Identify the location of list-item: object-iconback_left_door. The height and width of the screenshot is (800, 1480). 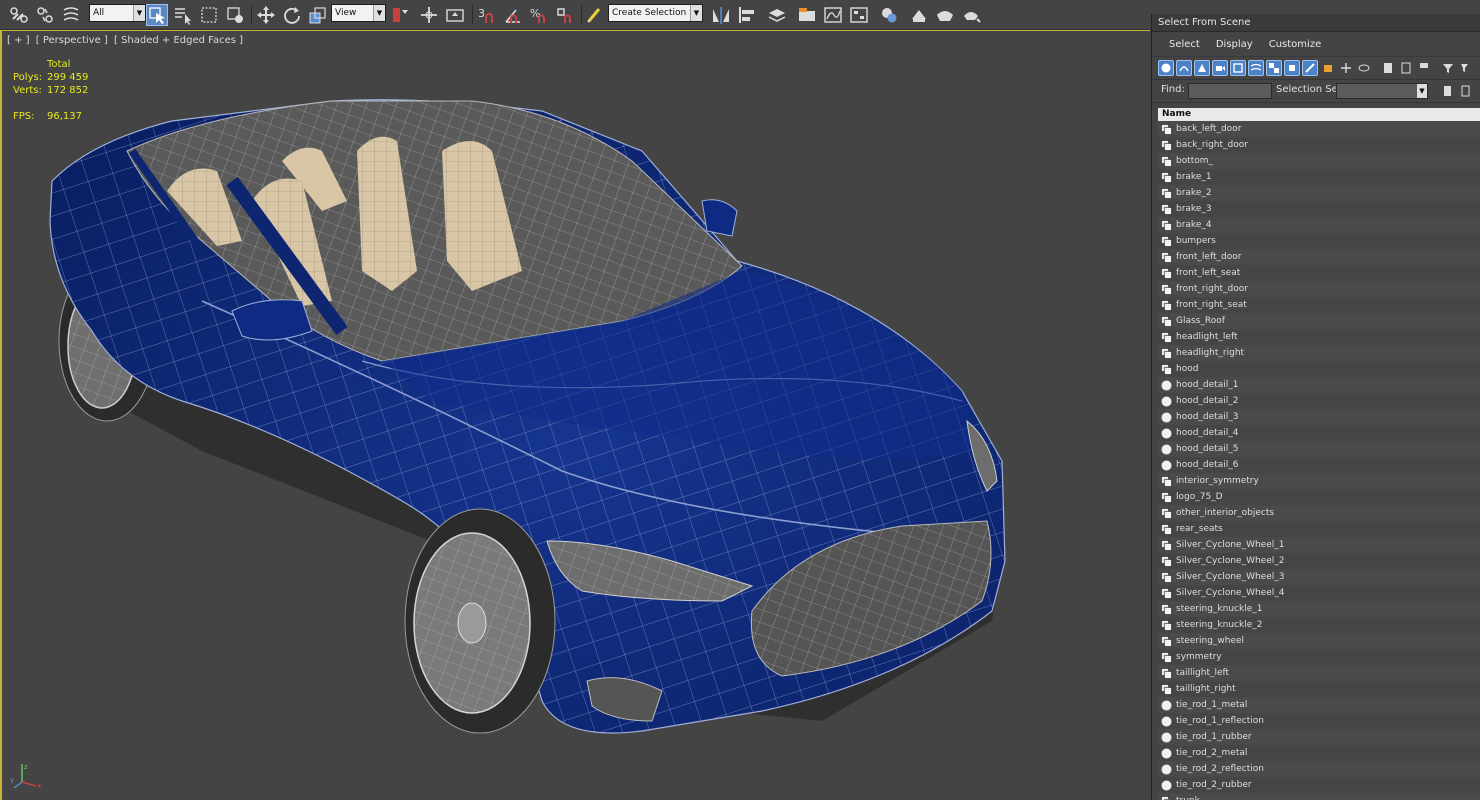
(1319, 129).